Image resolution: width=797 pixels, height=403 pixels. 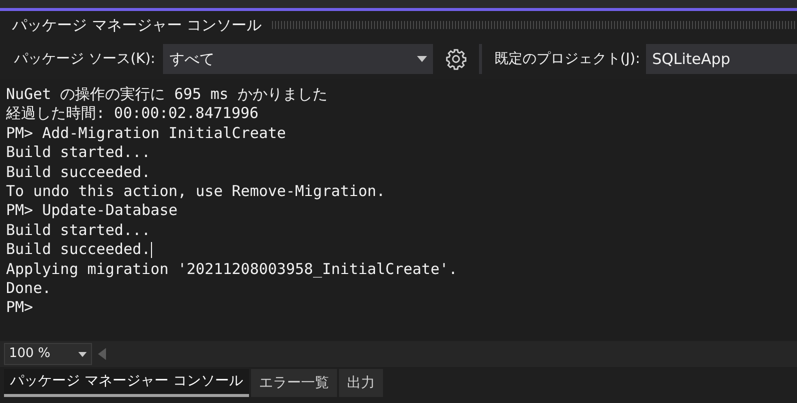 What do you see at coordinates (360, 383) in the screenshot?
I see `panel-tab: 出力` at bounding box center [360, 383].